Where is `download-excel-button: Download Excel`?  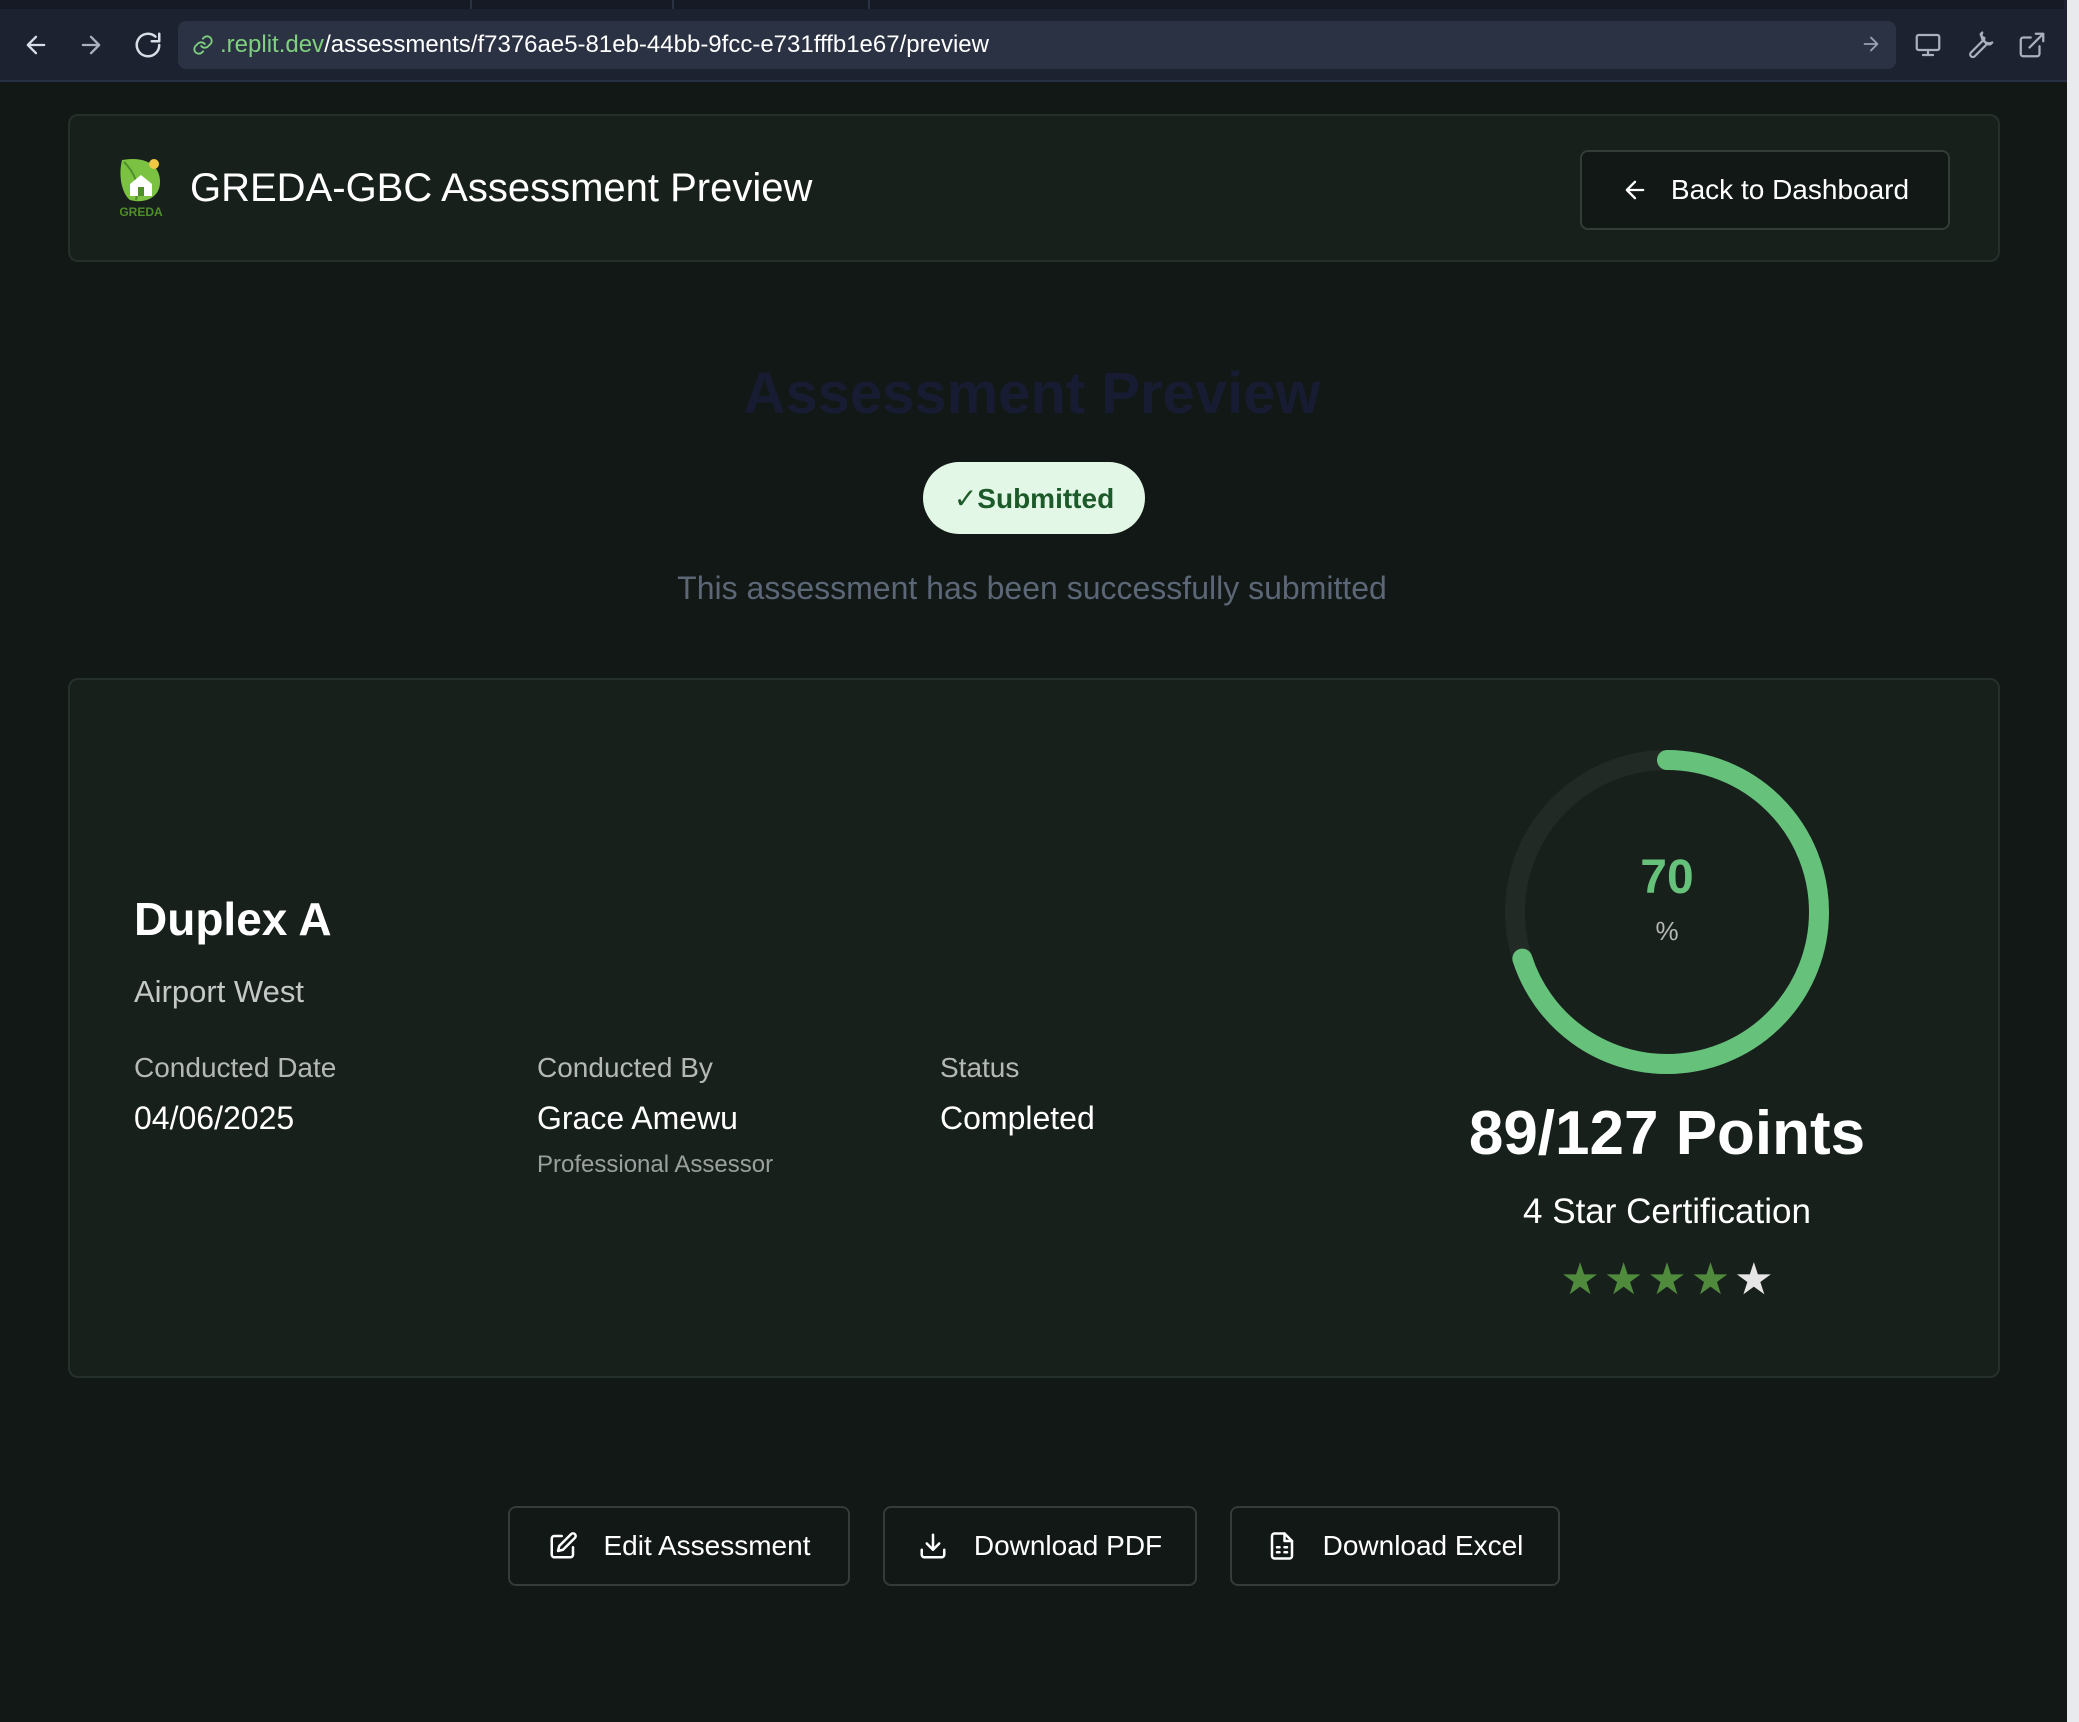 download-excel-button: Download Excel is located at coordinates (1395, 1546).